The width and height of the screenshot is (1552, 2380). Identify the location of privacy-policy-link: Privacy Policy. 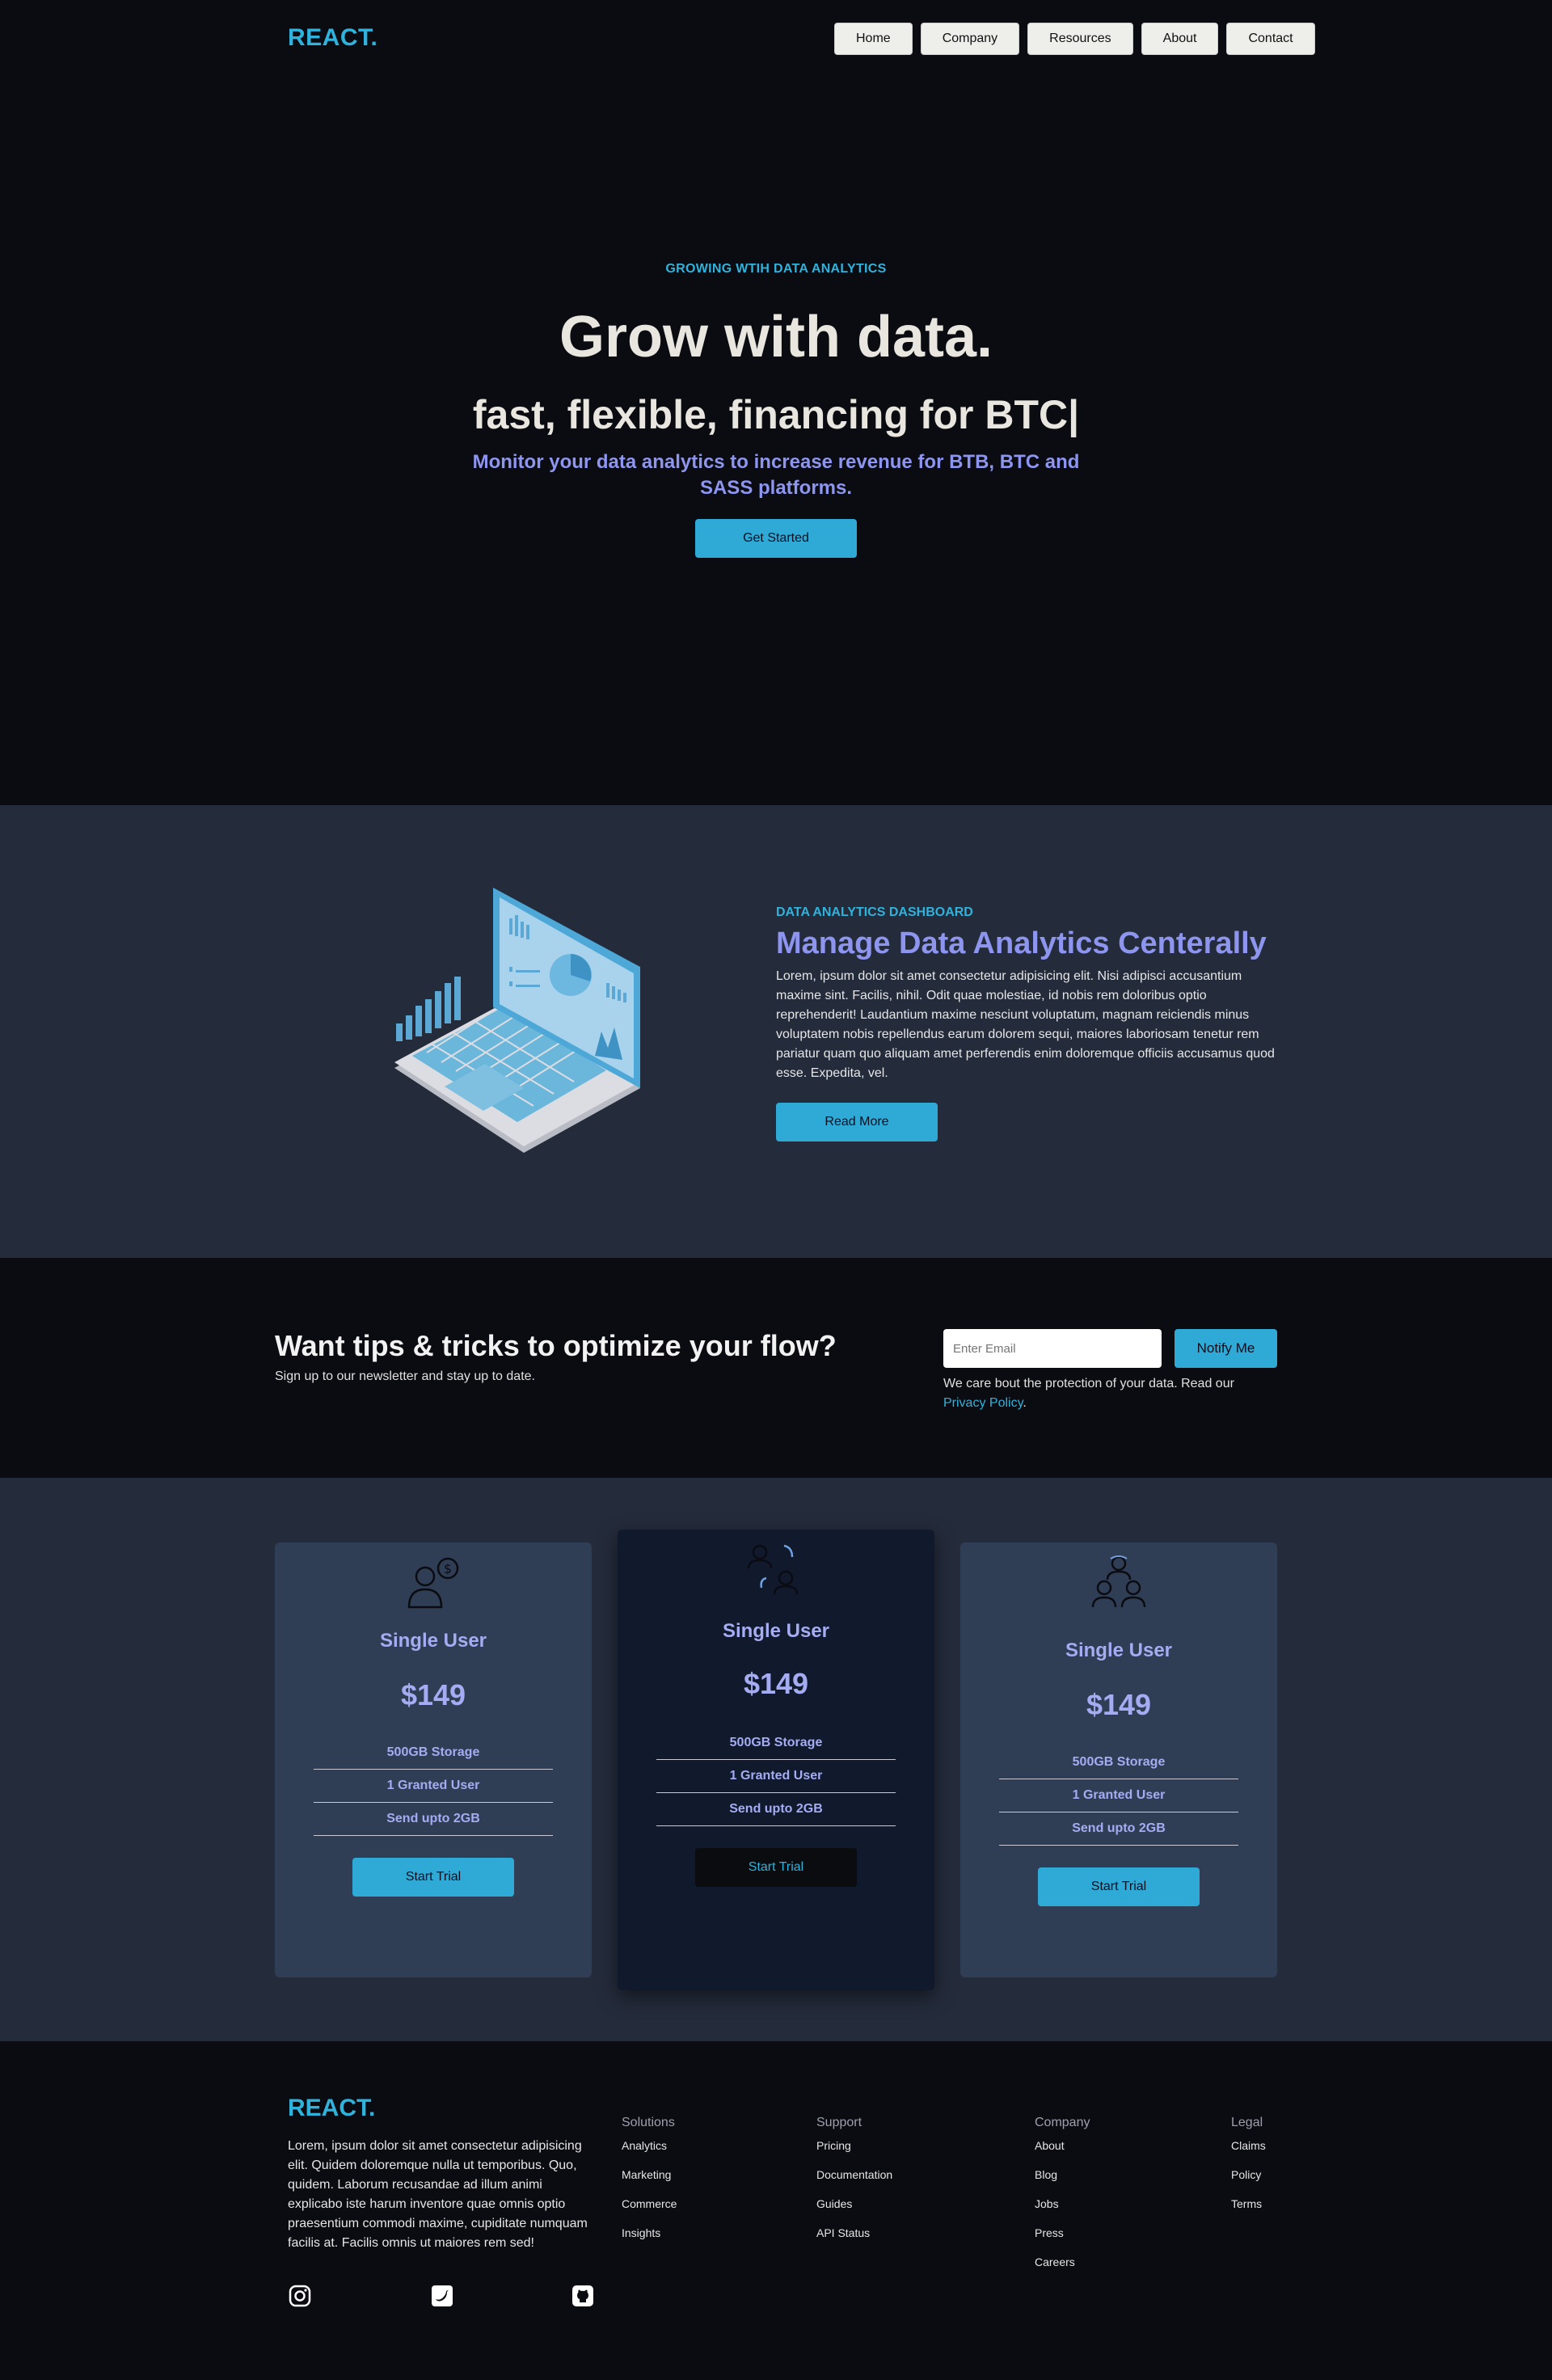
(983, 1403).